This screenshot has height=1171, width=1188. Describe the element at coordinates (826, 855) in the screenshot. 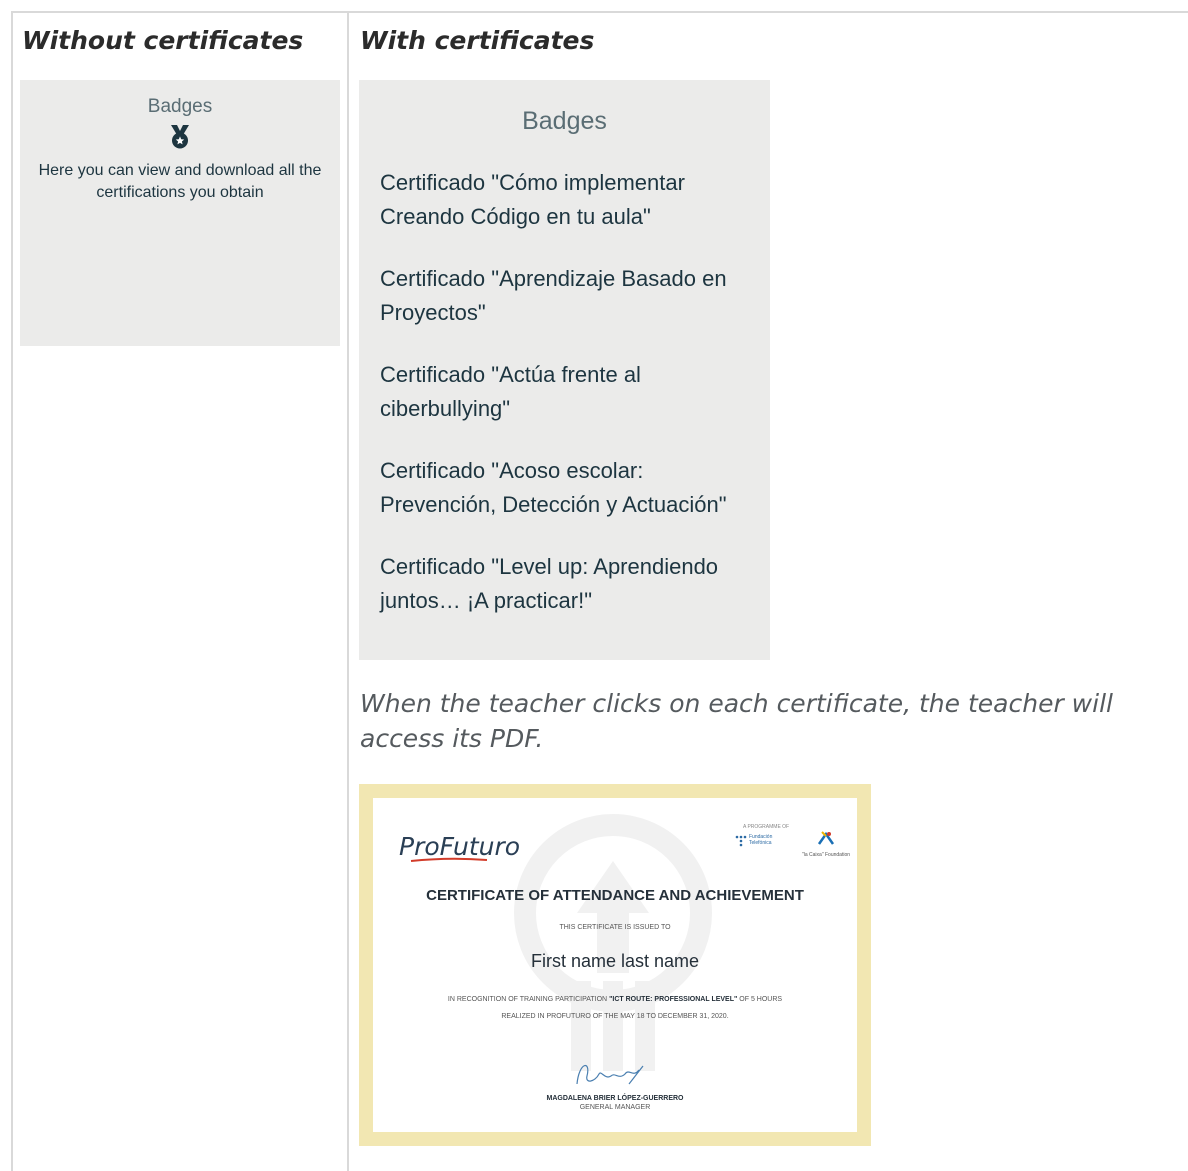

I see `sponsor2-name: "la Caixa" Foundation` at that location.